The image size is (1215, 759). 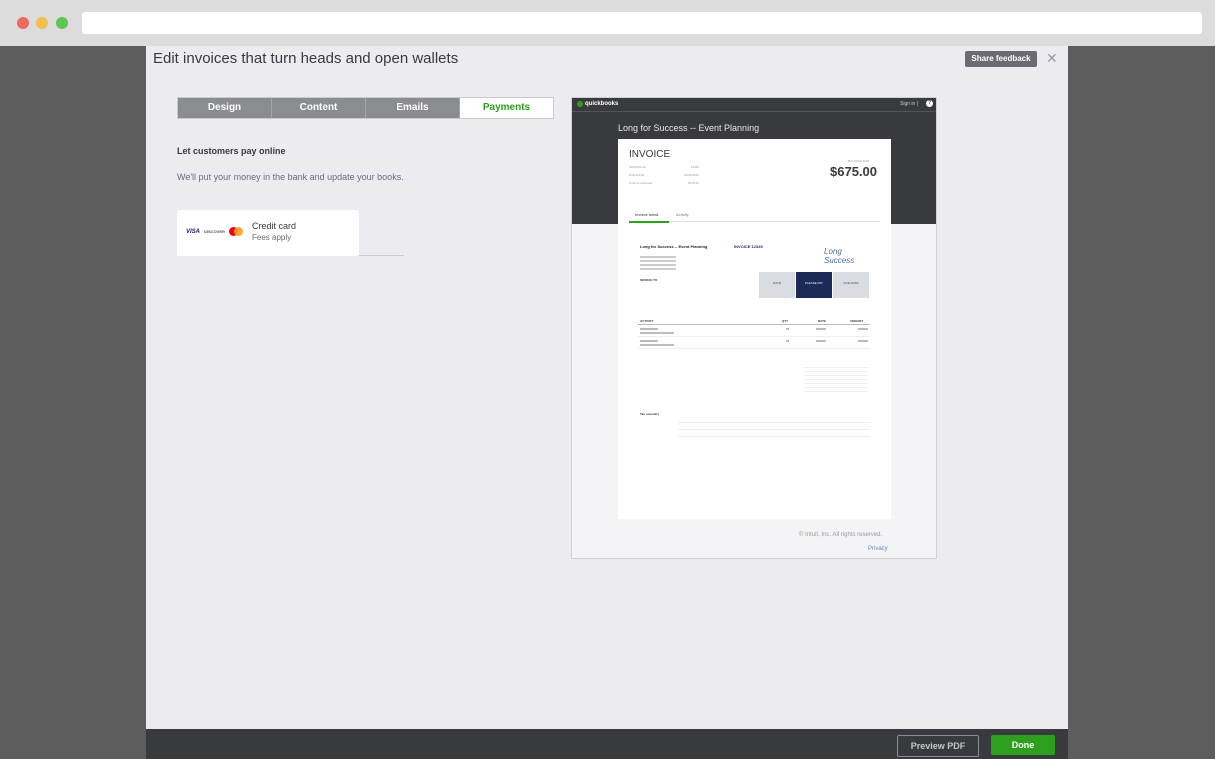 I want to click on tab-payments: Payments, so click(x=506, y=108).